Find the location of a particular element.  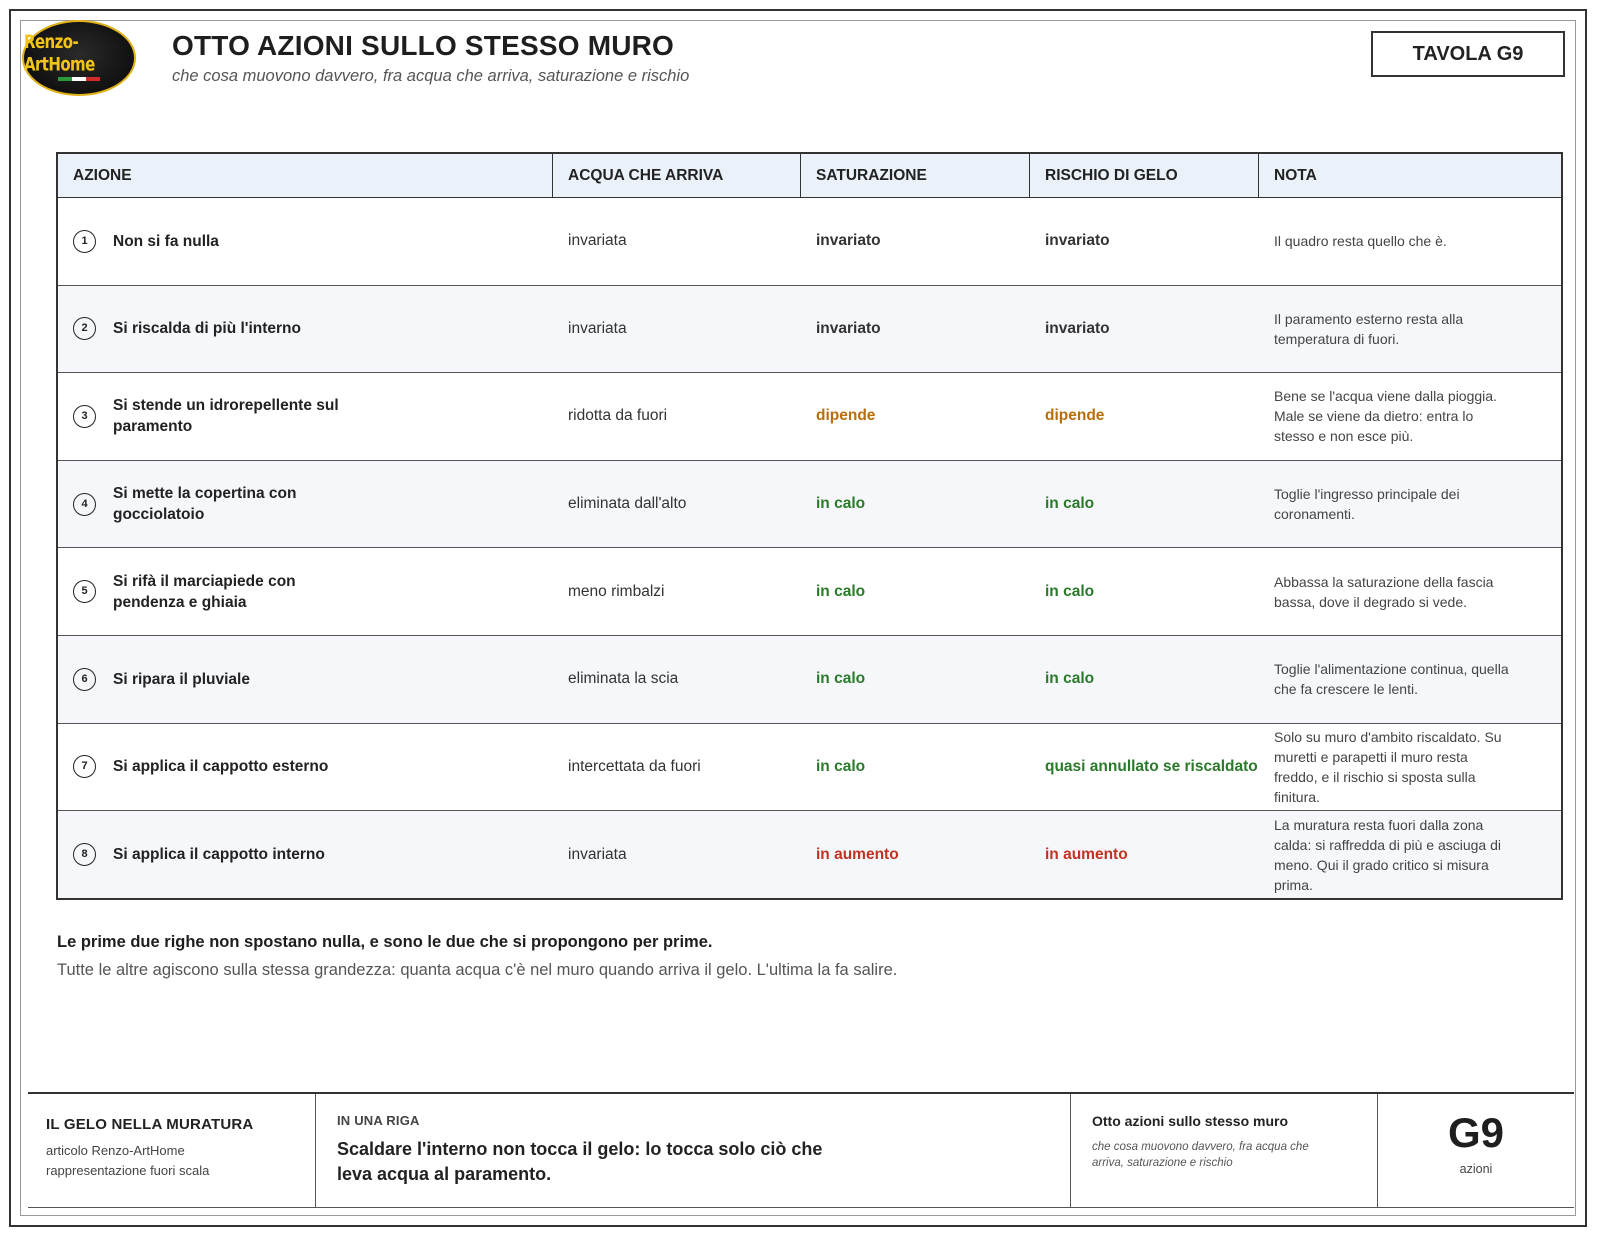

action-label: Si applica il cappotto esterno is located at coordinates (221, 767).